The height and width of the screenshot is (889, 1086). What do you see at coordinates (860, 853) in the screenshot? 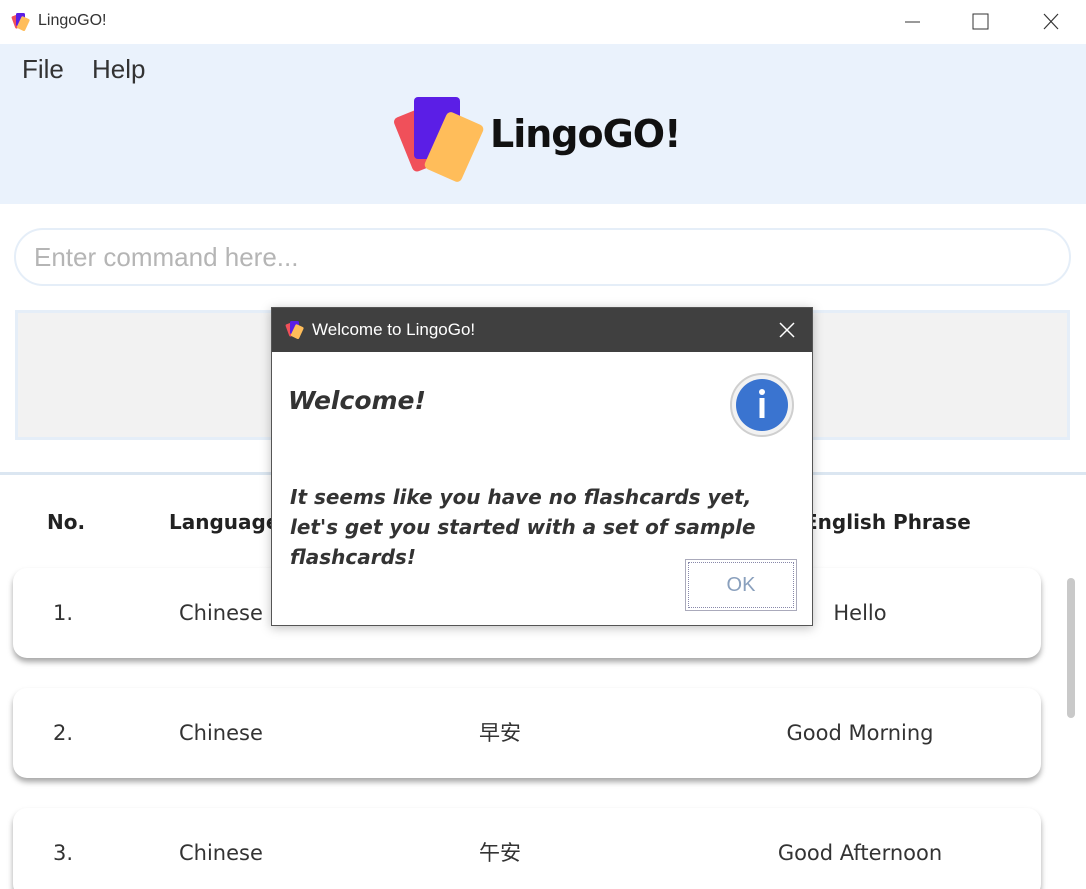
I see `row-english-phrase: Good Afternoon` at bounding box center [860, 853].